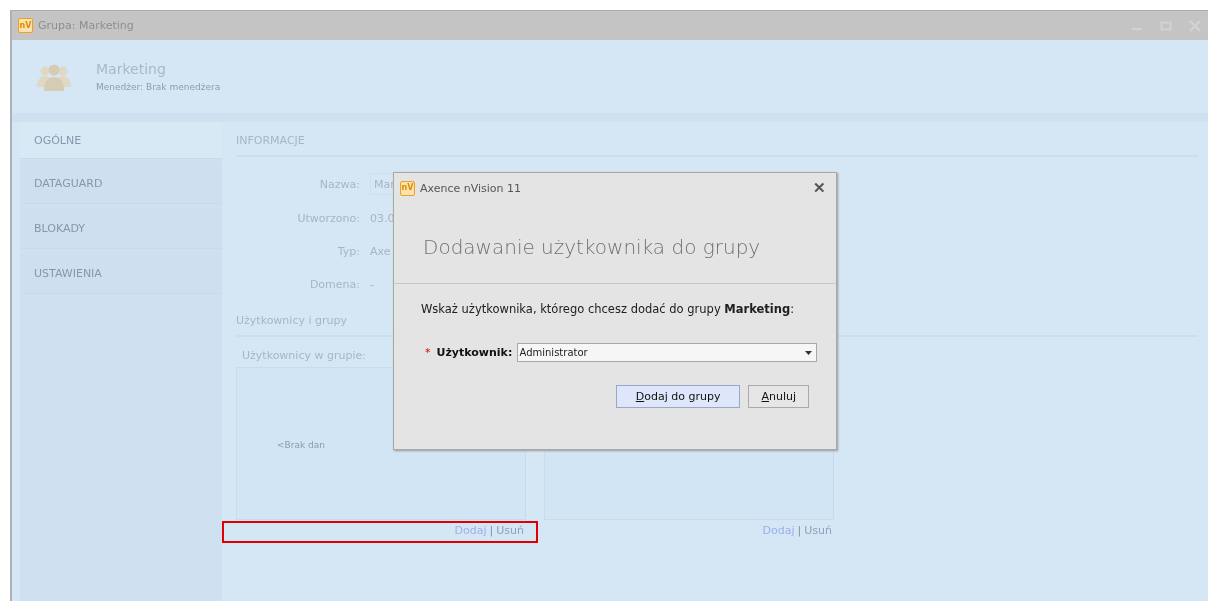 The image size is (1208, 601). I want to click on dialog-title: Axence nVision 11, so click(471, 188).